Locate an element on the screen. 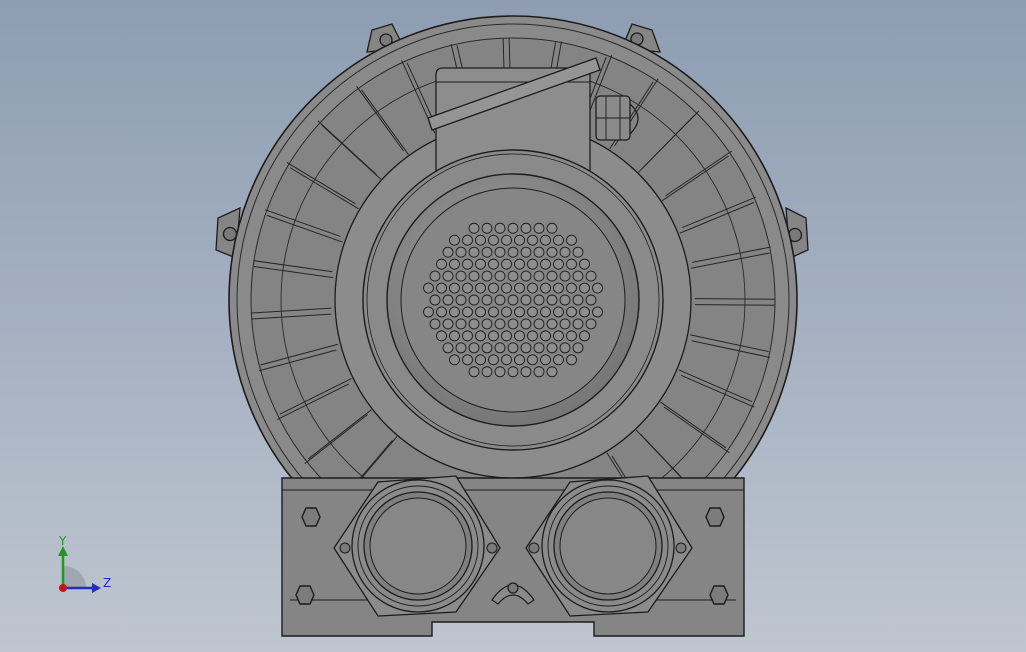 This screenshot has height=652, width=1026. base-bolt-left-top is located at coordinates (311, 517).